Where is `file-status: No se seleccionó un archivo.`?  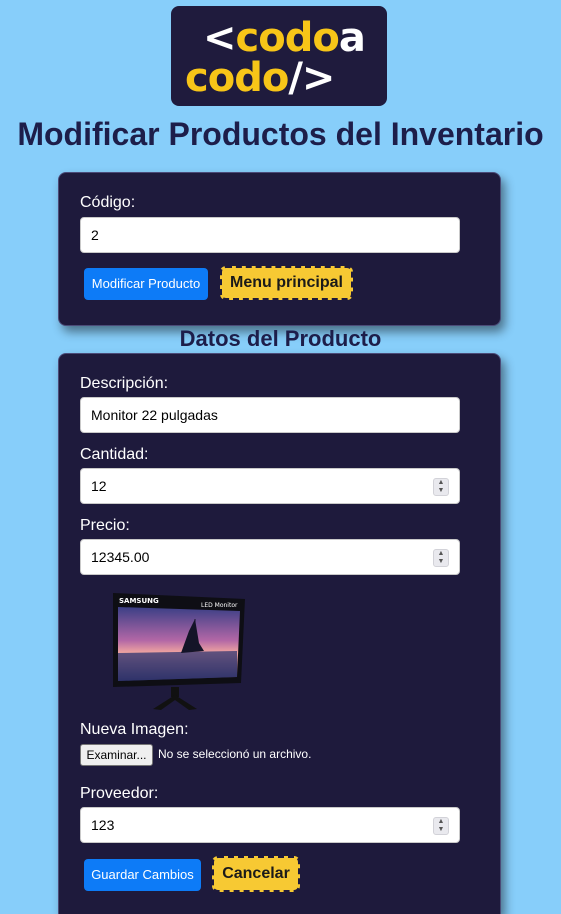
file-status: No se seleccionó un archivo. is located at coordinates (235, 754).